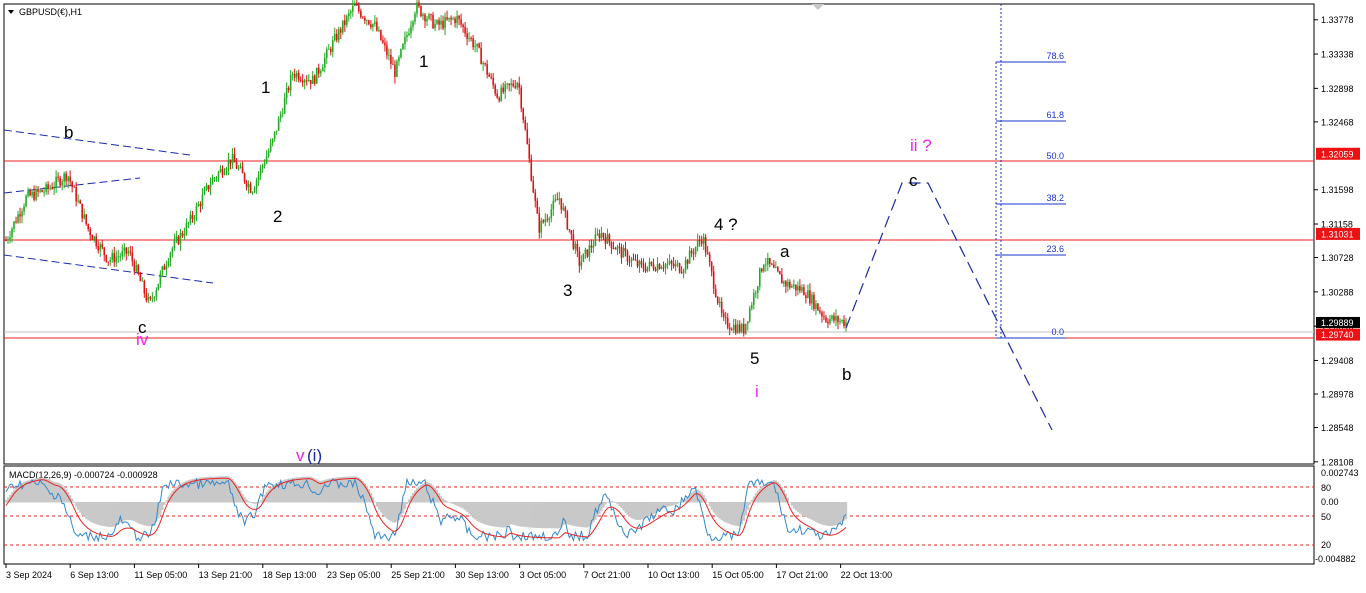  I want to click on wave-label-b-right: b, so click(846, 374).